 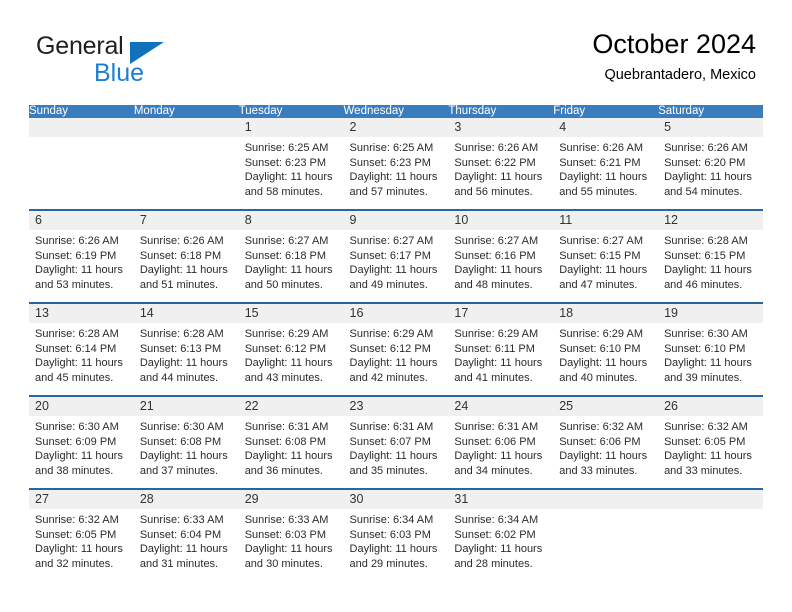 I want to click on general-blue-logo: General Blue, so click(x=126, y=61).